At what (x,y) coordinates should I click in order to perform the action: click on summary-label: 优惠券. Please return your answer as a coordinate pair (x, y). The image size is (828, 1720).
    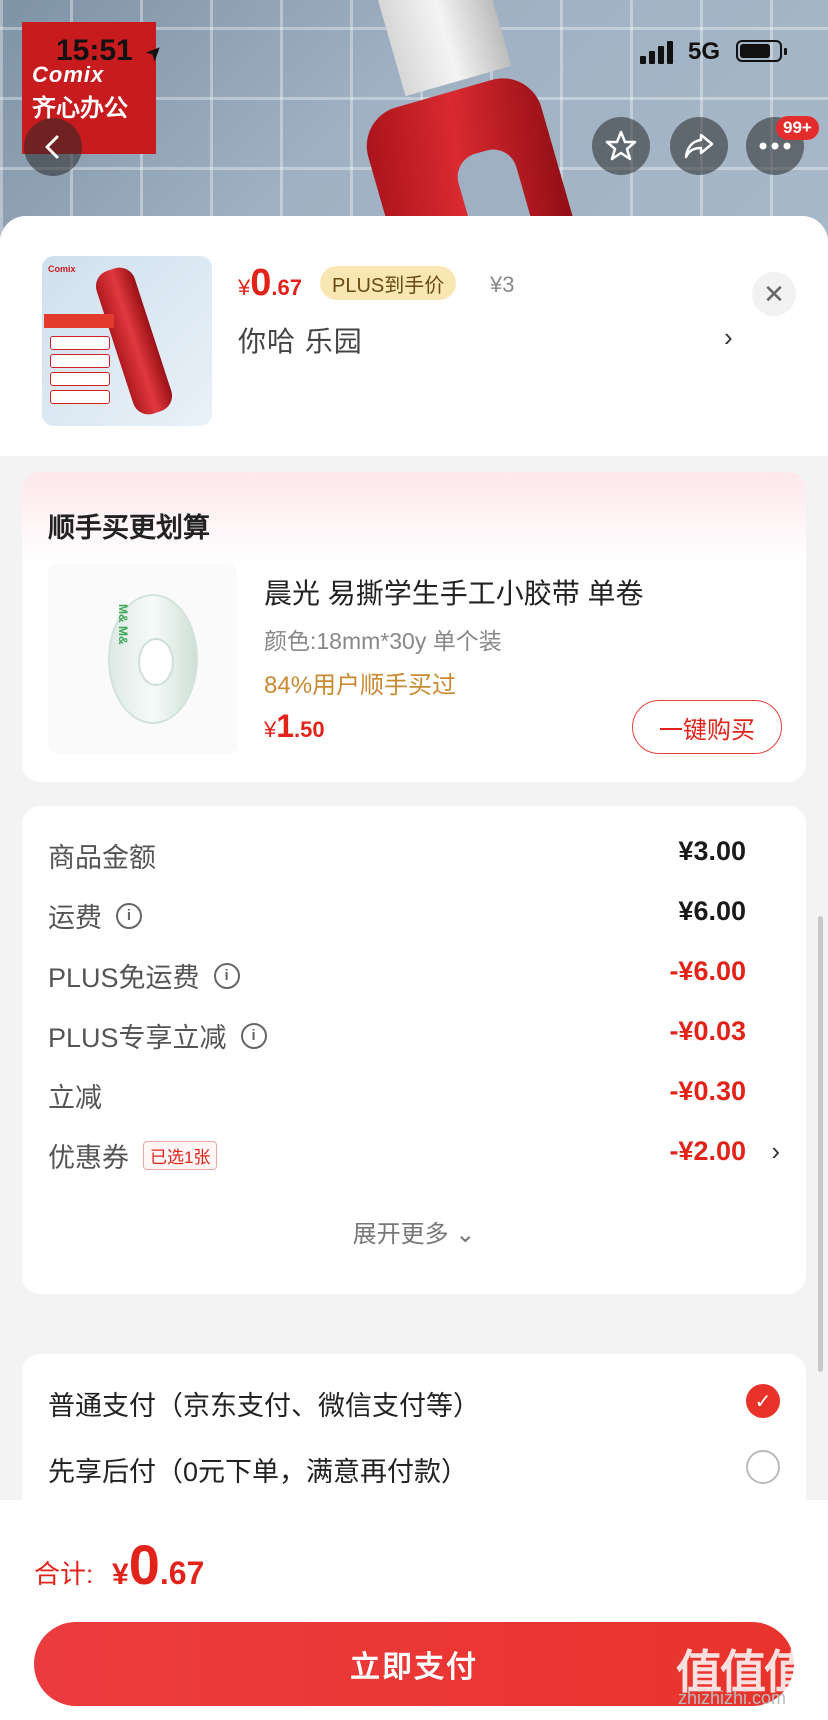
    Looking at the image, I should click on (88, 1158).